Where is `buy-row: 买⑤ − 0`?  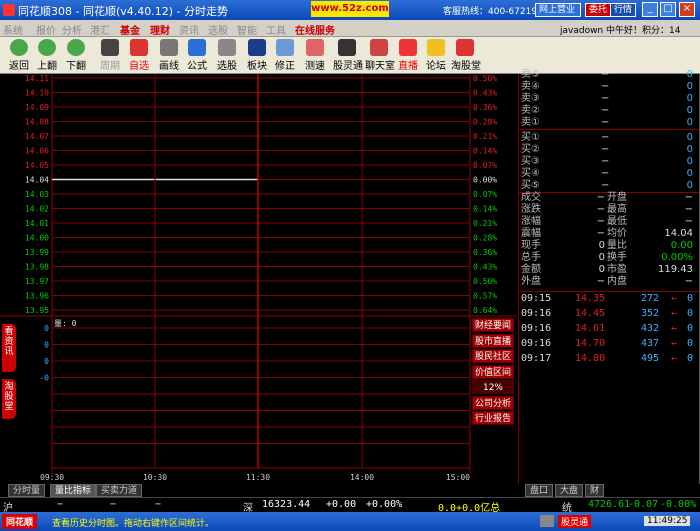
buy-row: 买⑤ − 0 is located at coordinates (609, 186).